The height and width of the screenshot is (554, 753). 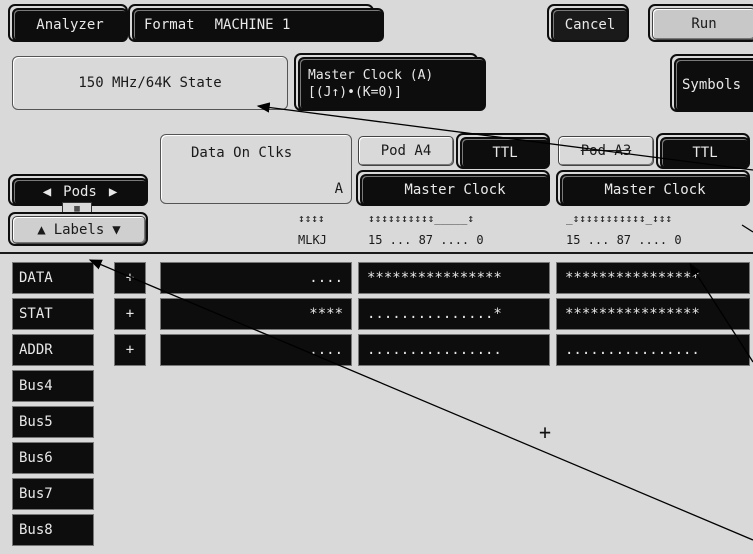 What do you see at coordinates (721, 312) in the screenshot?
I see `arrow-to-a3-data` at bounding box center [721, 312].